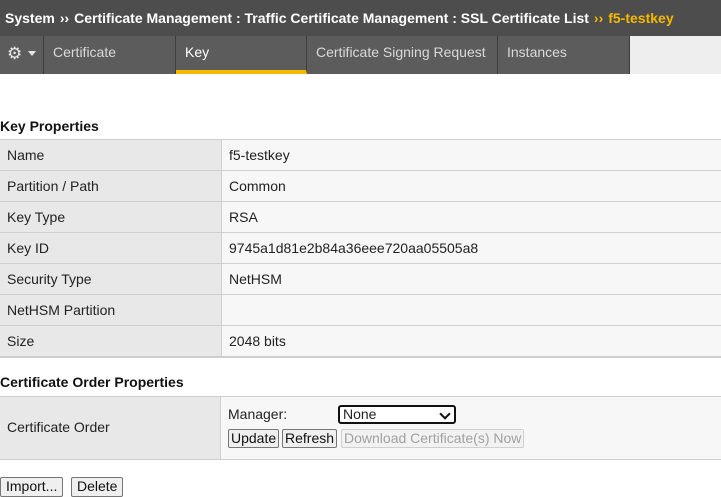  I want to click on gear-icon: ⚙, so click(14, 54).